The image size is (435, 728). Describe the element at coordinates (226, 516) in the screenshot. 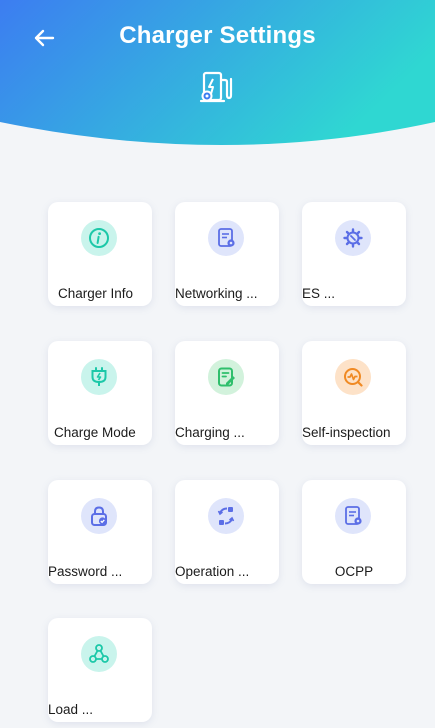

I see `sync-icon` at that location.